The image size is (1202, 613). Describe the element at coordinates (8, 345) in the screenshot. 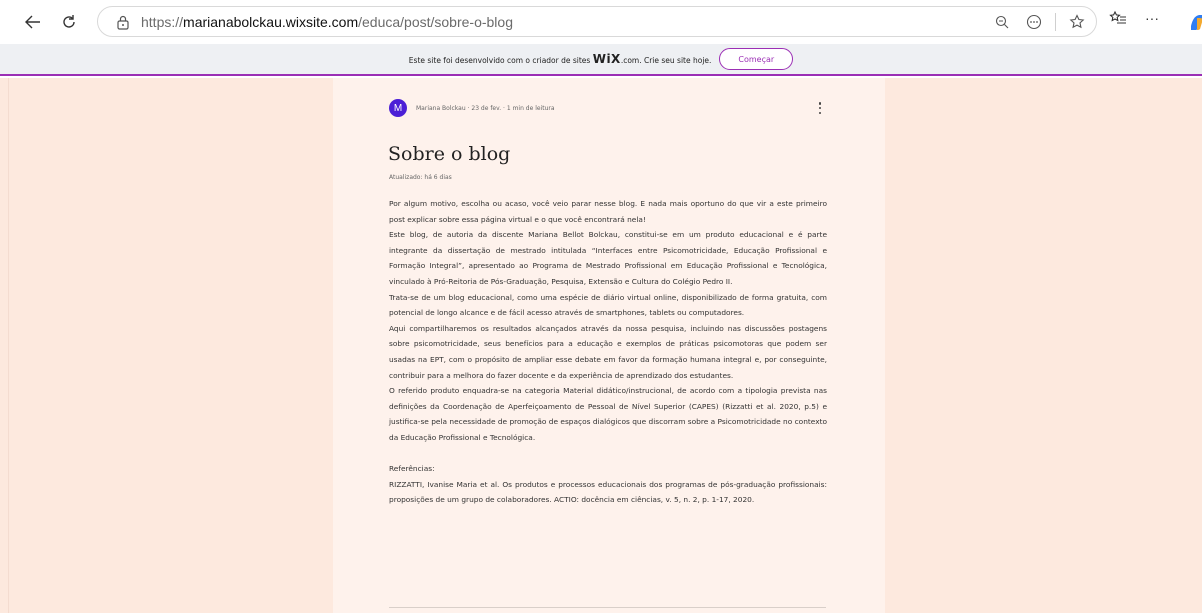

I see `page-left-border` at that location.